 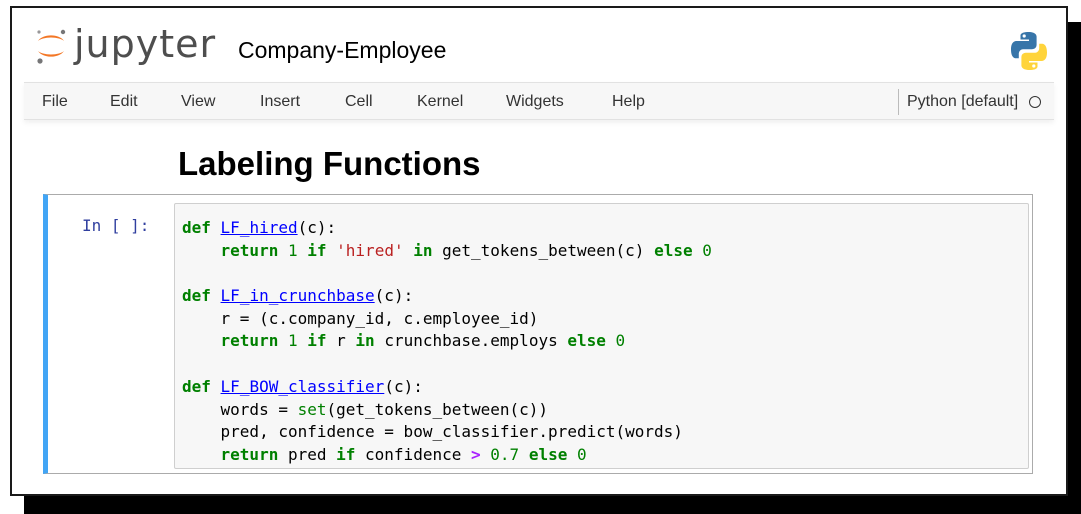 What do you see at coordinates (307, 454) in the screenshot?
I see `code-token: pred` at bounding box center [307, 454].